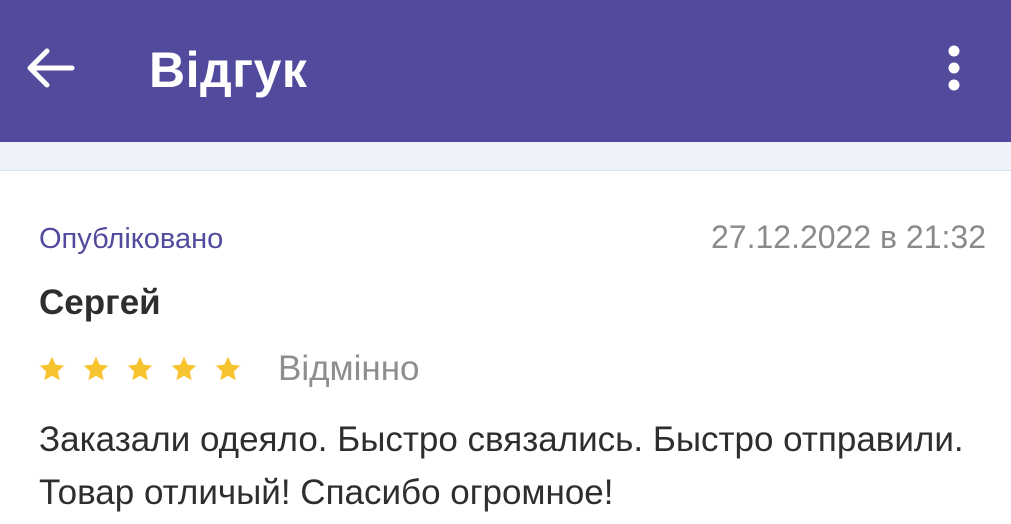 The width and height of the screenshot is (1011, 524). I want to click on arrow-left-icon, so click(51, 68).